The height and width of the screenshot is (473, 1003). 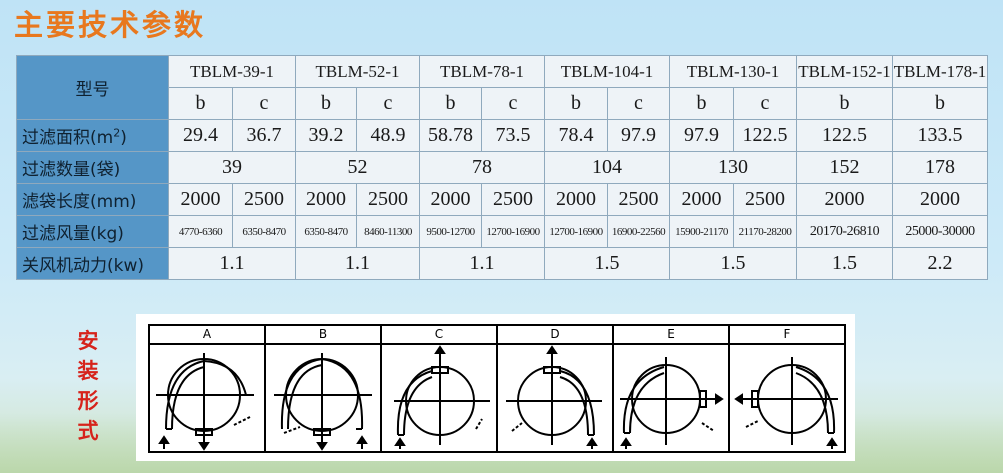 I want to click on row-label: 过滤风量(kg), so click(x=92, y=231).